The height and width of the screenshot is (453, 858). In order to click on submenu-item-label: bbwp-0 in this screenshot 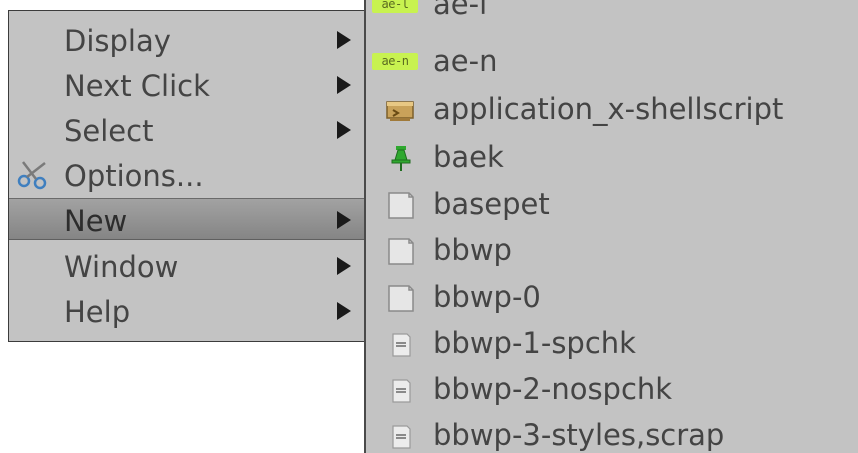, I will do `click(487, 297)`.